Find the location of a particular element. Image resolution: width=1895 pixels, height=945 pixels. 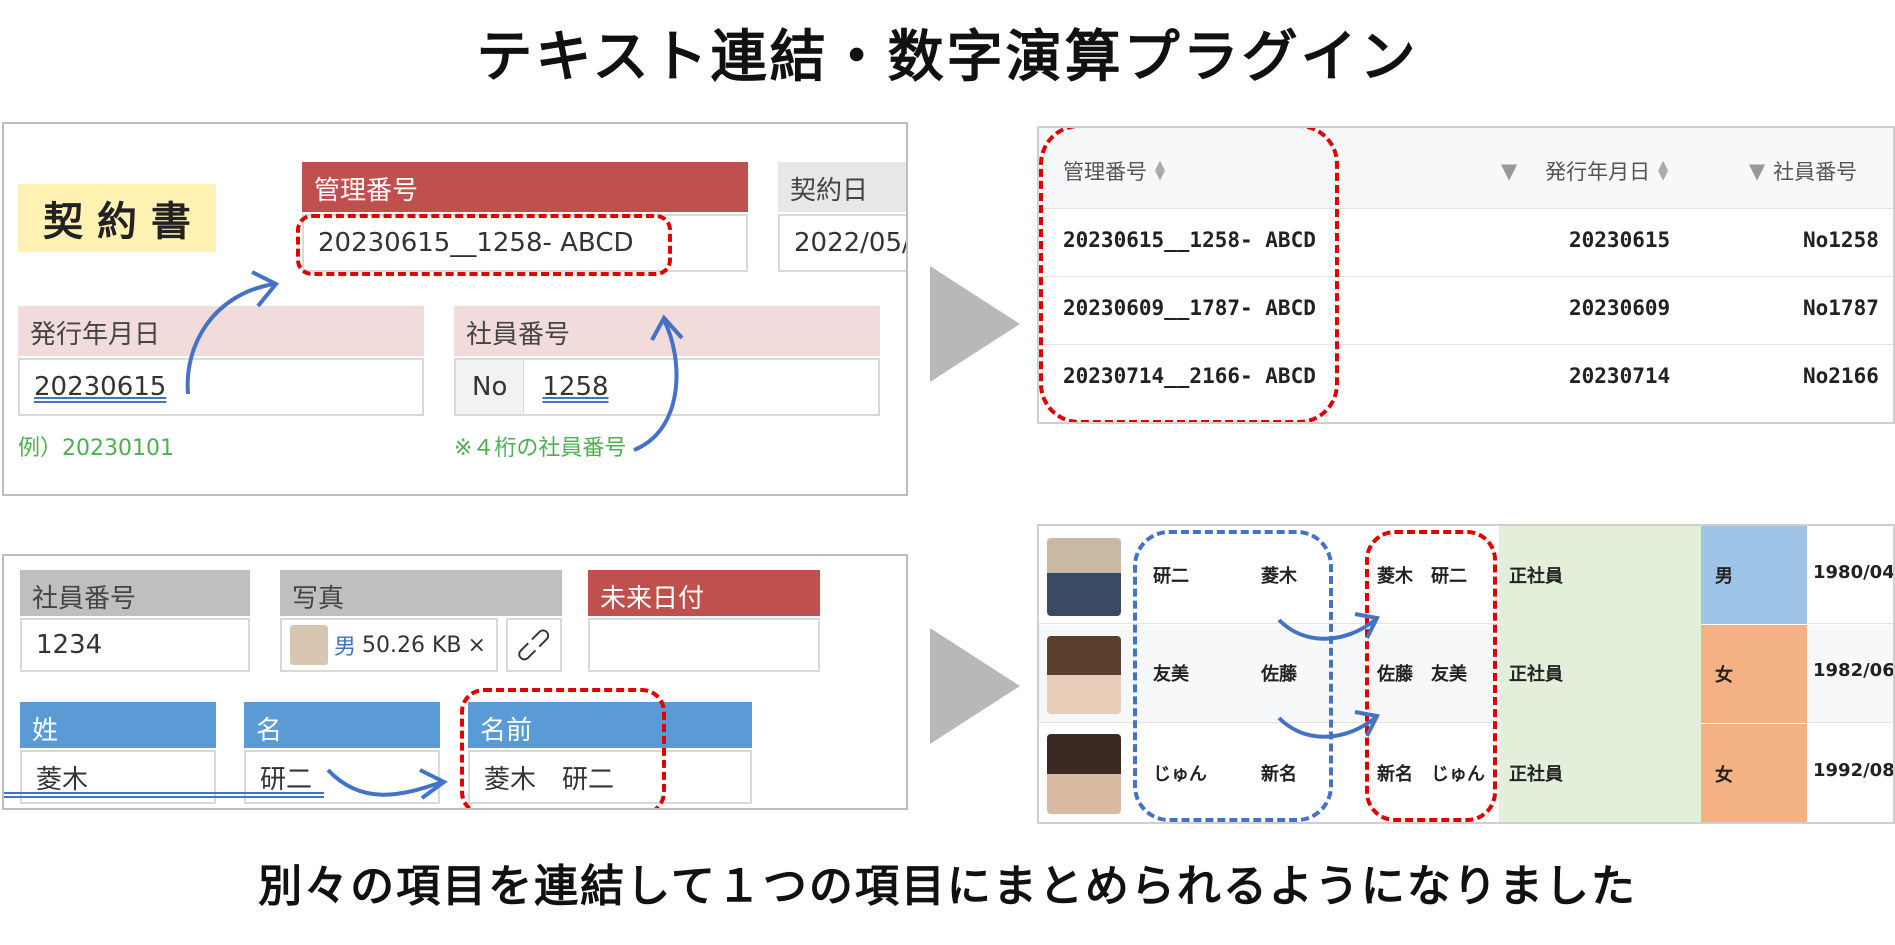

underline-mark is located at coordinates (164, 795).